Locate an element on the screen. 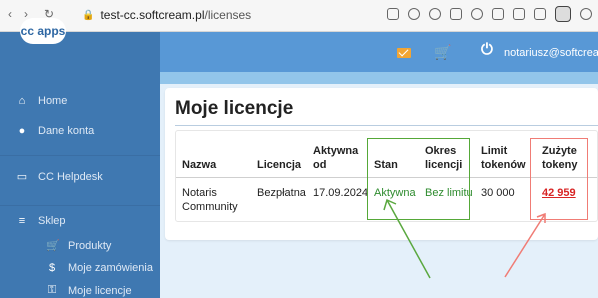 This screenshot has width=598, height=298. highlight-box-green is located at coordinates (418, 179).